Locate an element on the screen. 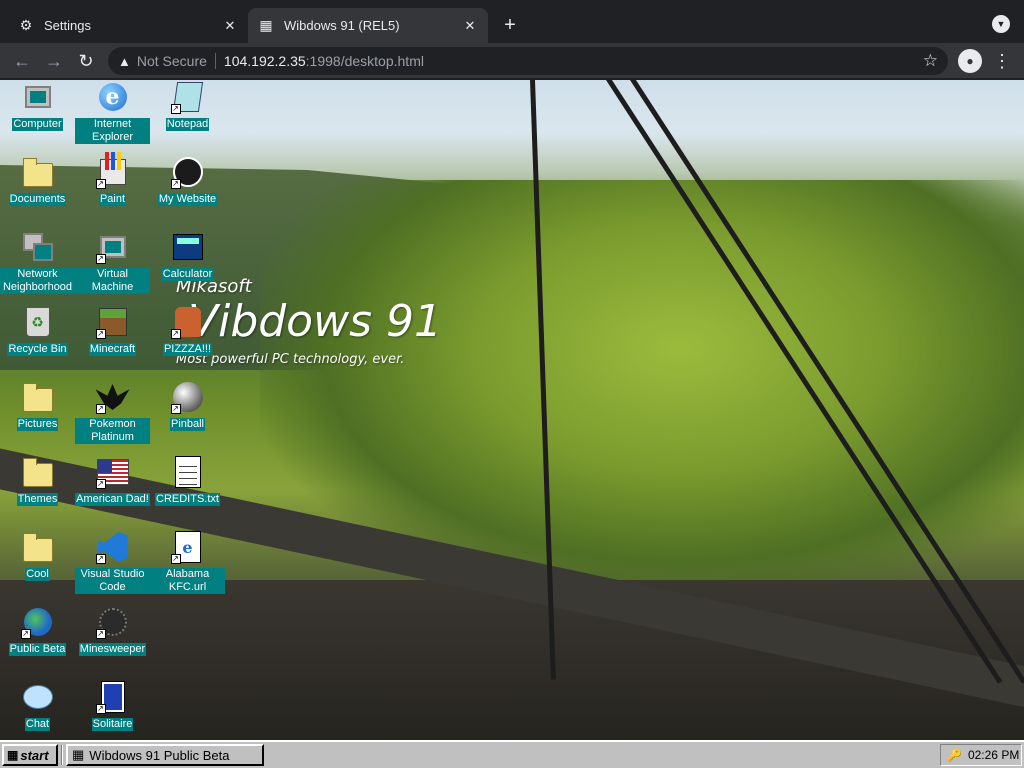 The image size is (1024, 768). desktop-icon-computer: Computer is located at coordinates (37, 113).